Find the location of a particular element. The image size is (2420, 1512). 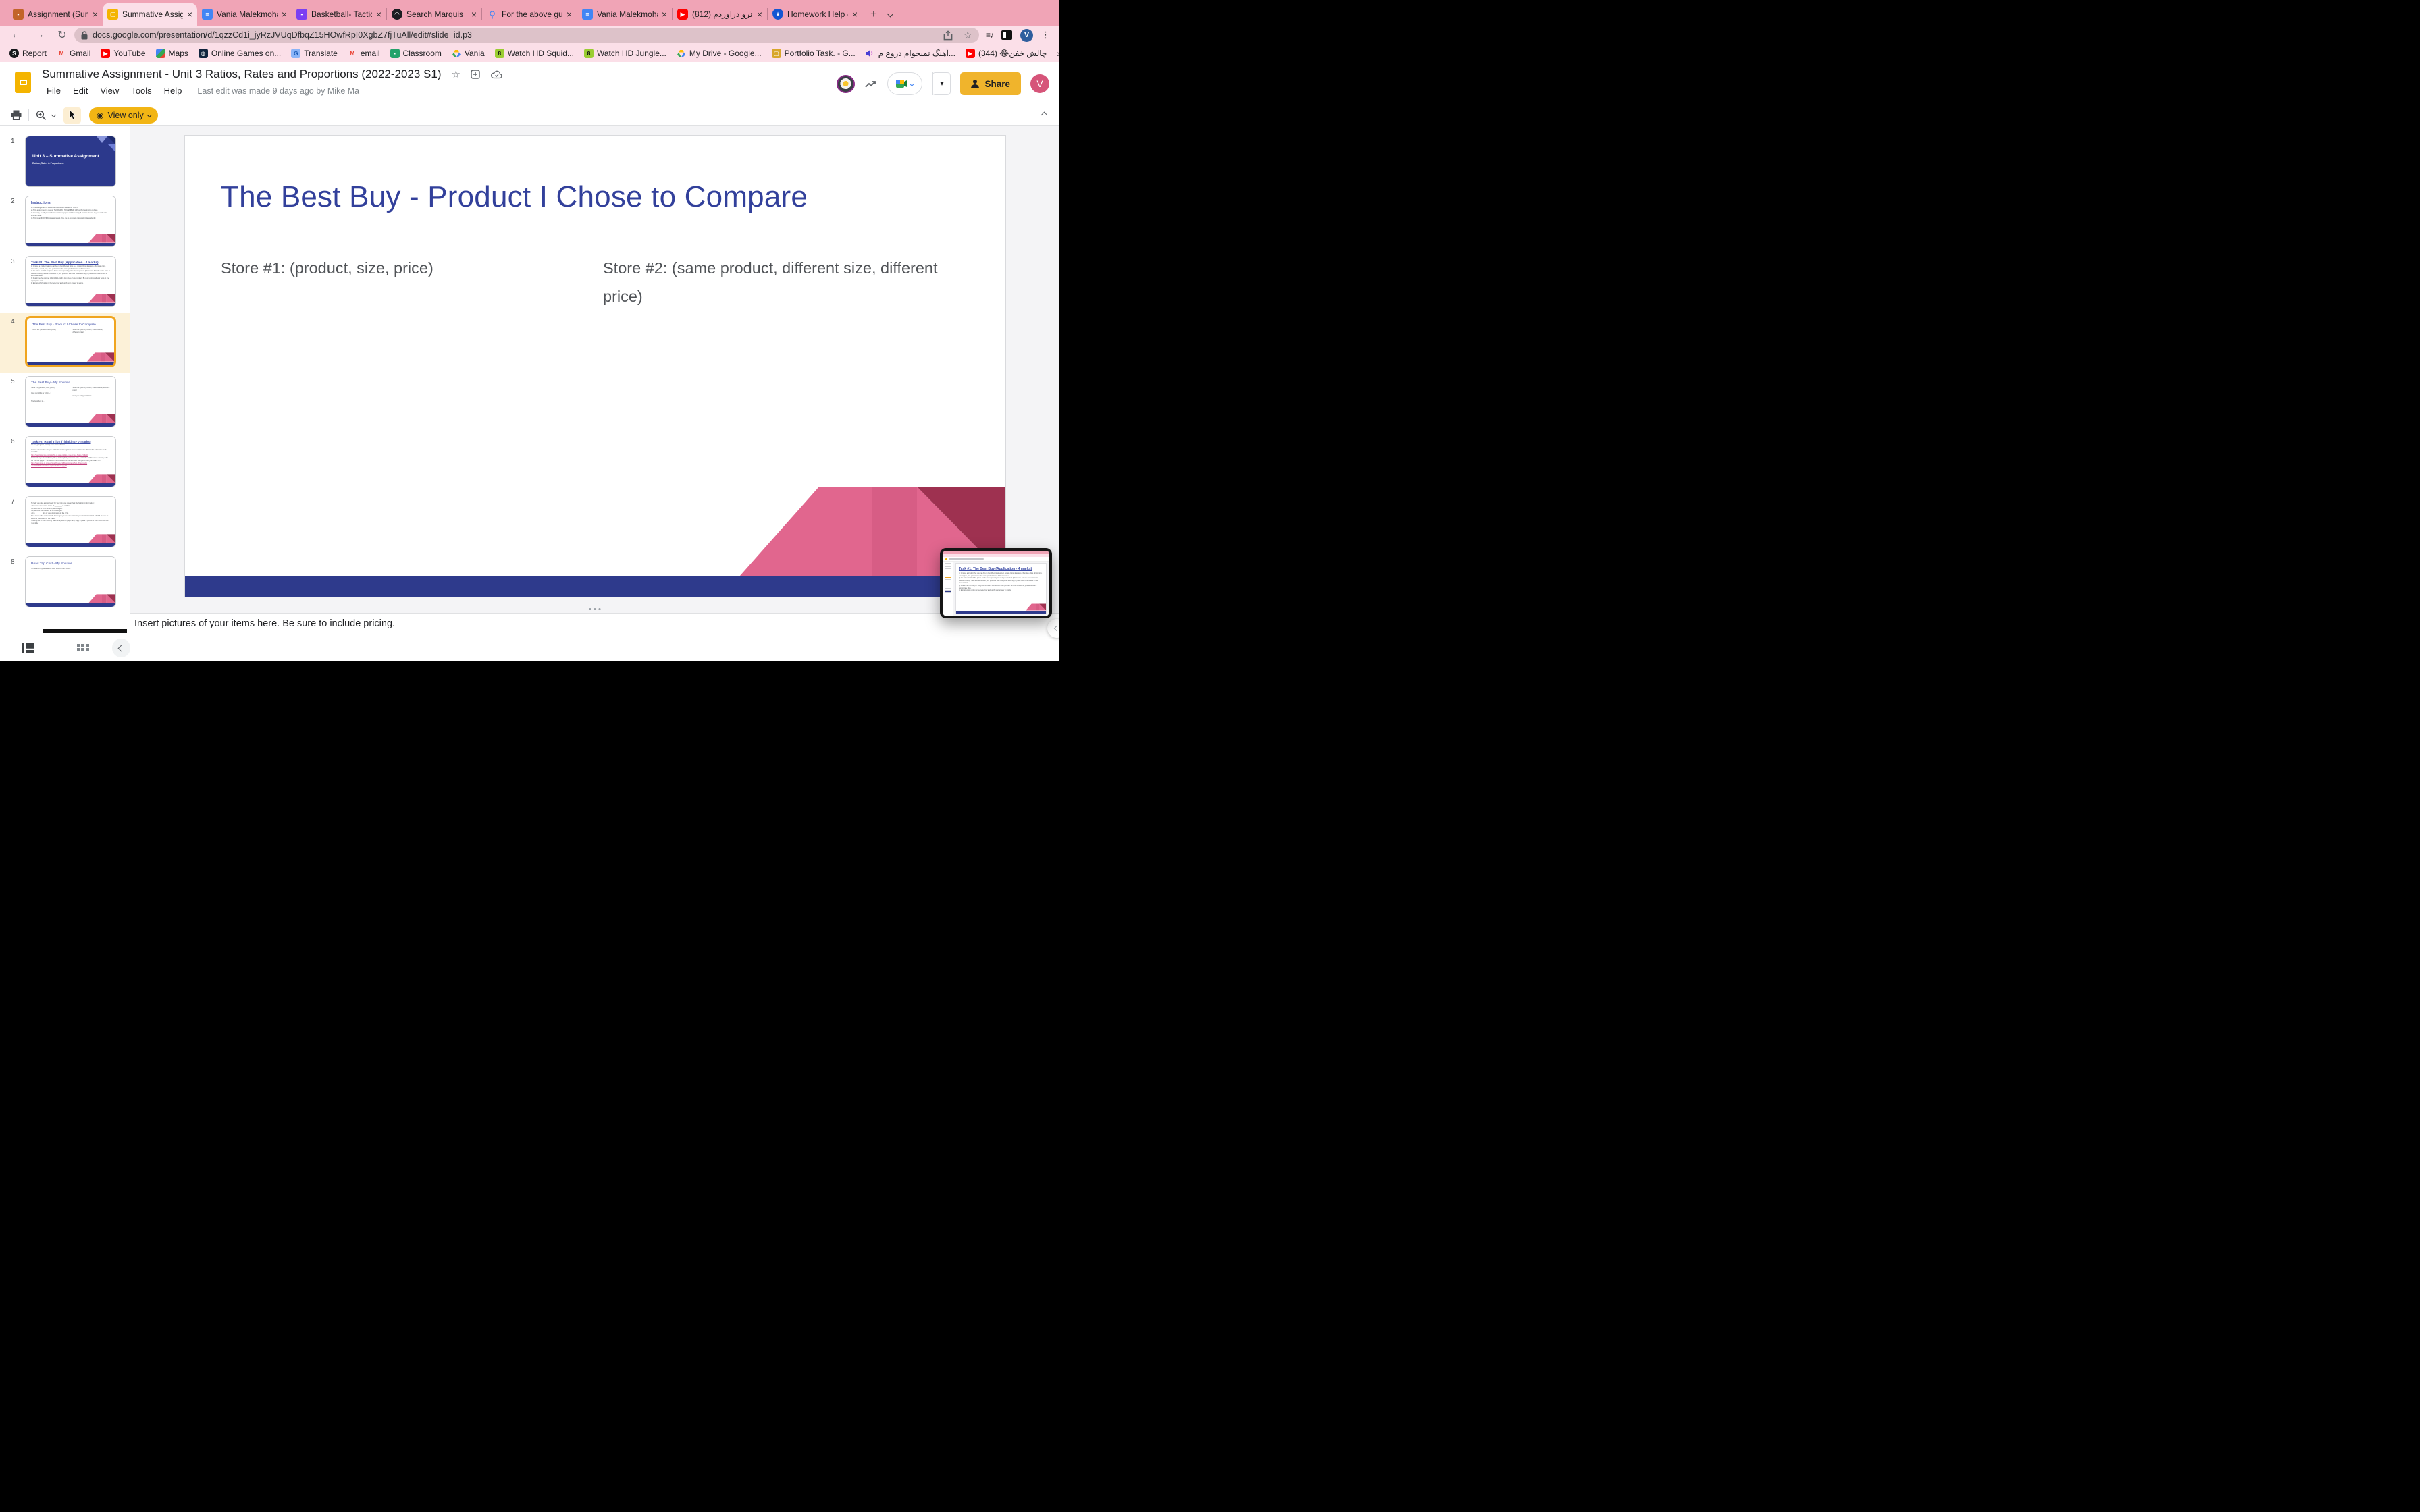

bookmark-email: Memail is located at coordinates (363, 53).